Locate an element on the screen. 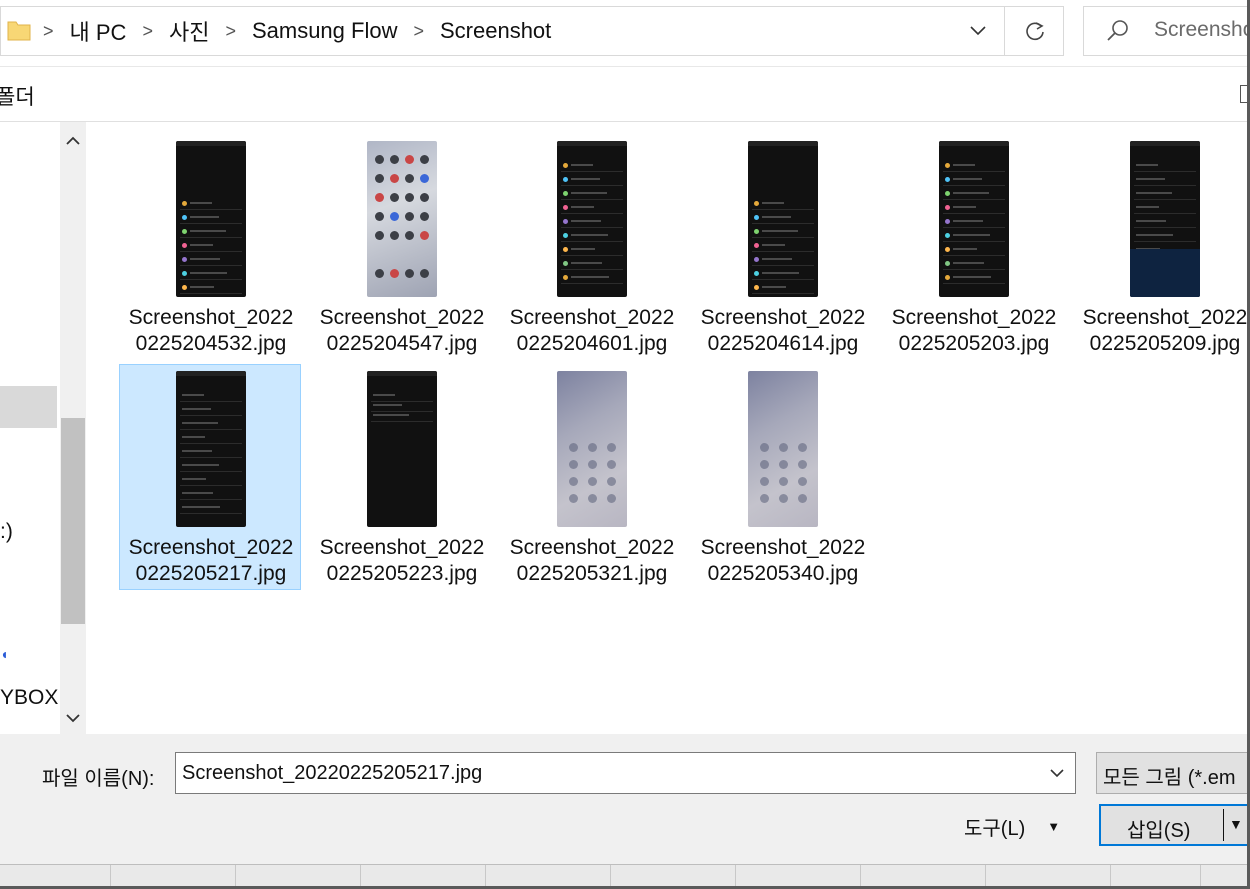 Image resolution: width=1250 pixels, height=889 pixels. file-name: Screenshot_2022 0225204601.jpg is located at coordinates (592, 331).